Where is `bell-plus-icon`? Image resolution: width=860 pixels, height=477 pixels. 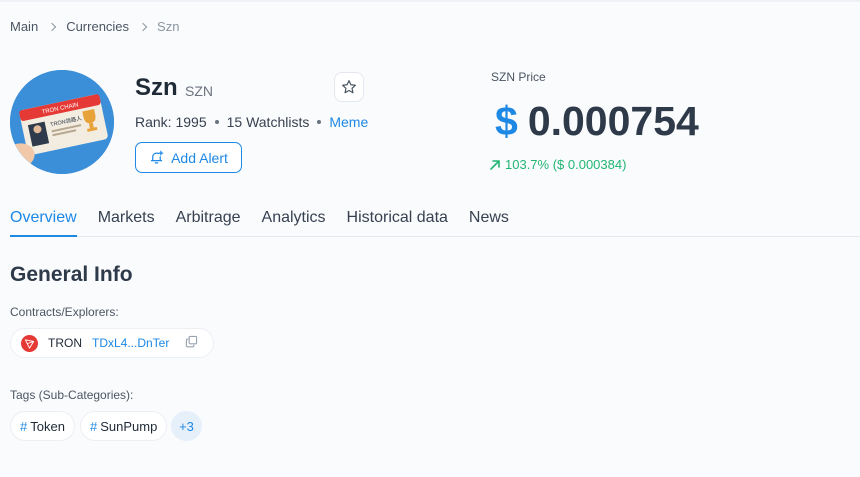
bell-plus-icon is located at coordinates (157, 157).